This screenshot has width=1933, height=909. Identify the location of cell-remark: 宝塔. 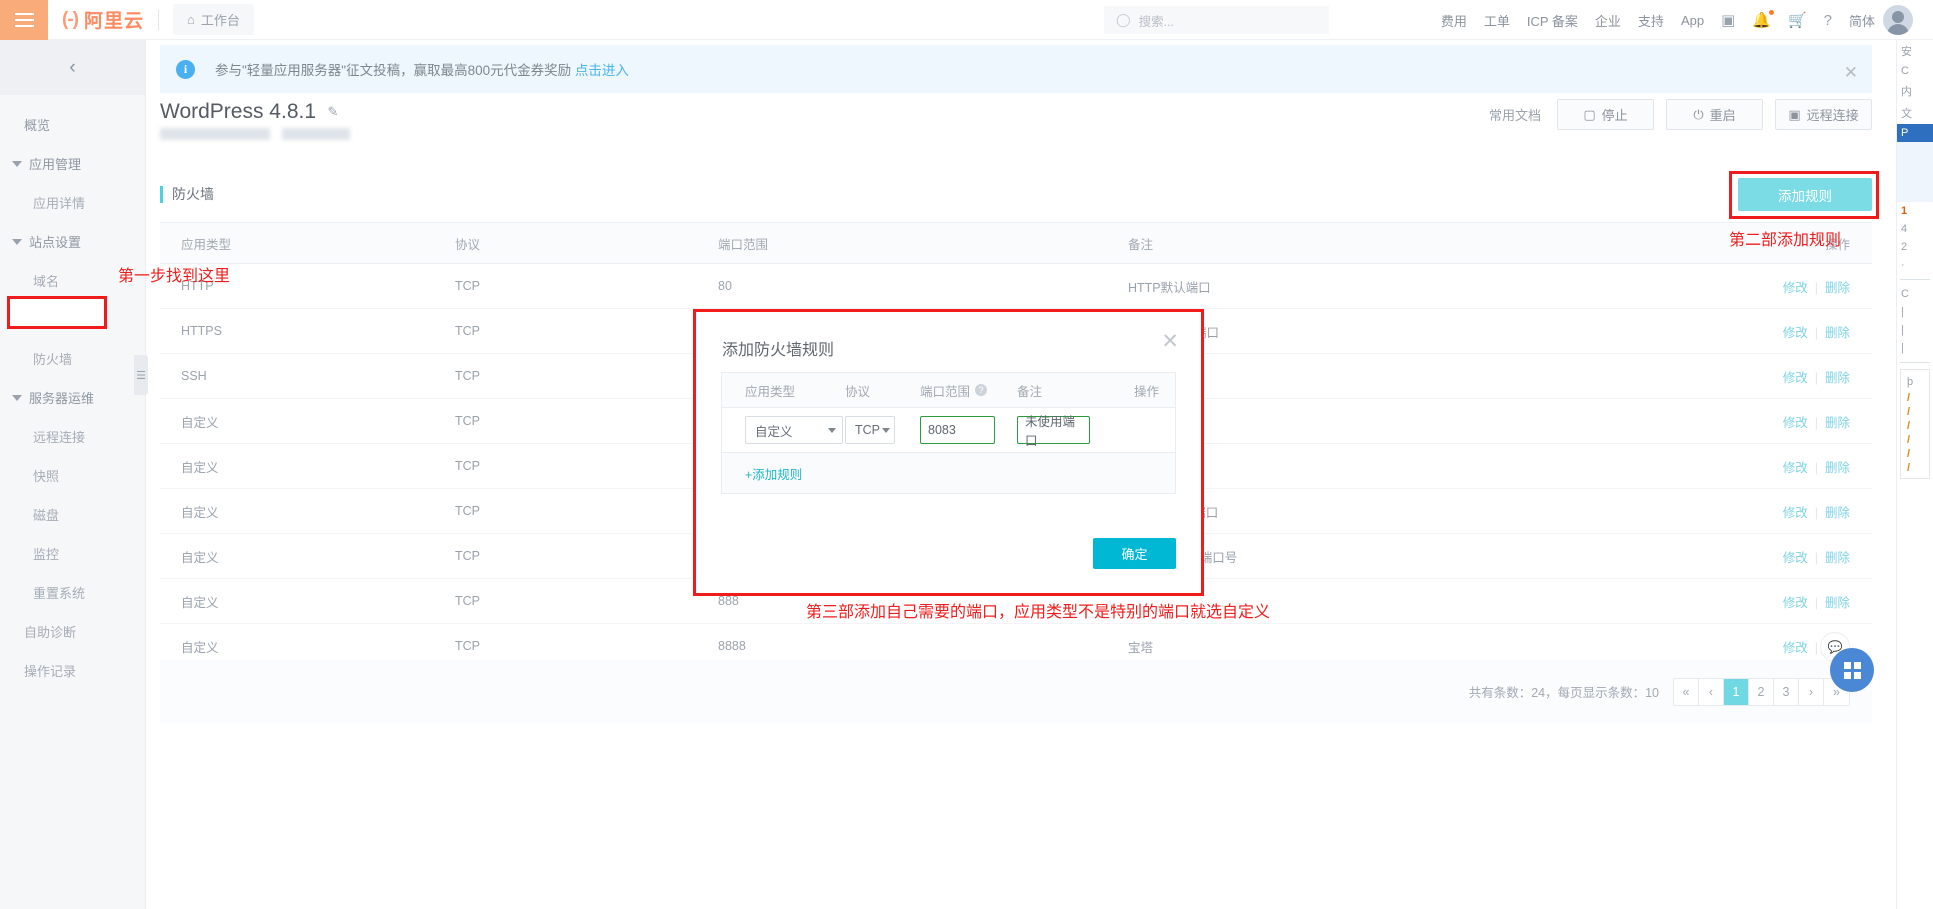
(1141, 647).